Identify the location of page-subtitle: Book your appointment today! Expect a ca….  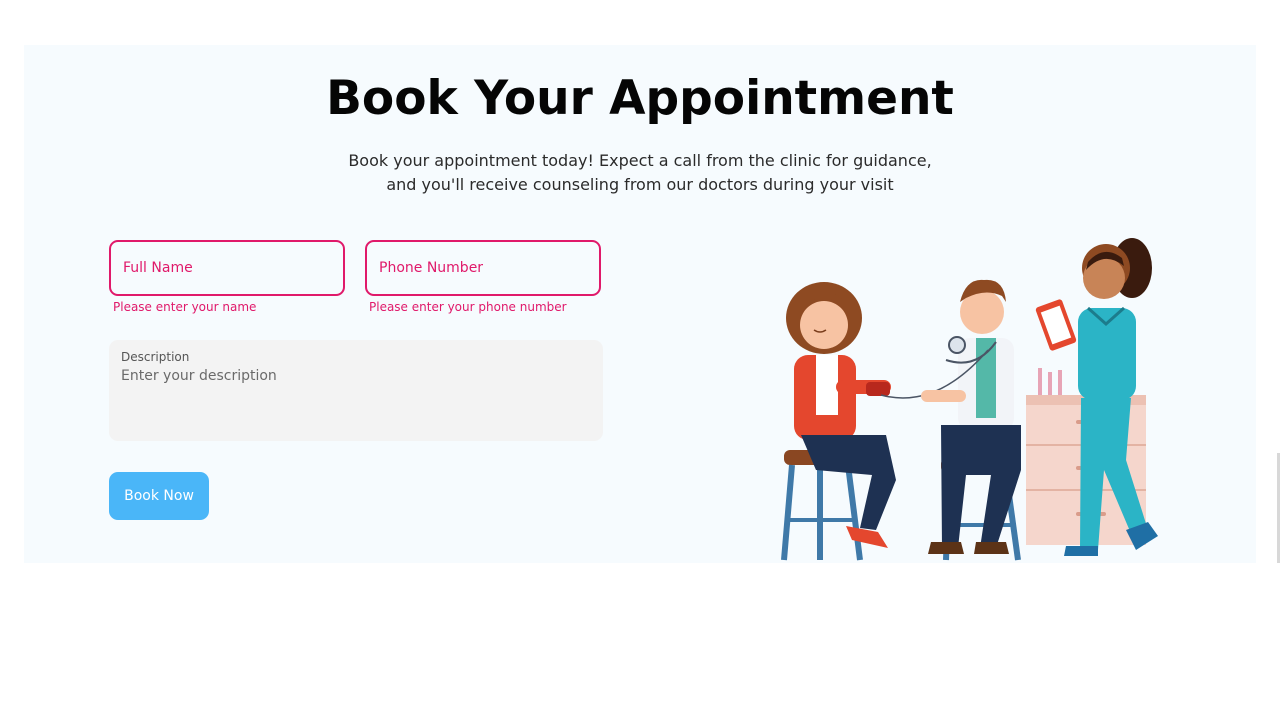
(640, 173).